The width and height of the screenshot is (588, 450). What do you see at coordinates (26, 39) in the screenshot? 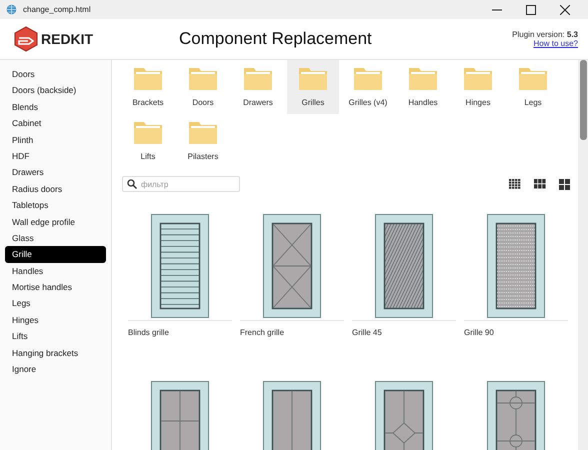
I see `logo-icon` at bounding box center [26, 39].